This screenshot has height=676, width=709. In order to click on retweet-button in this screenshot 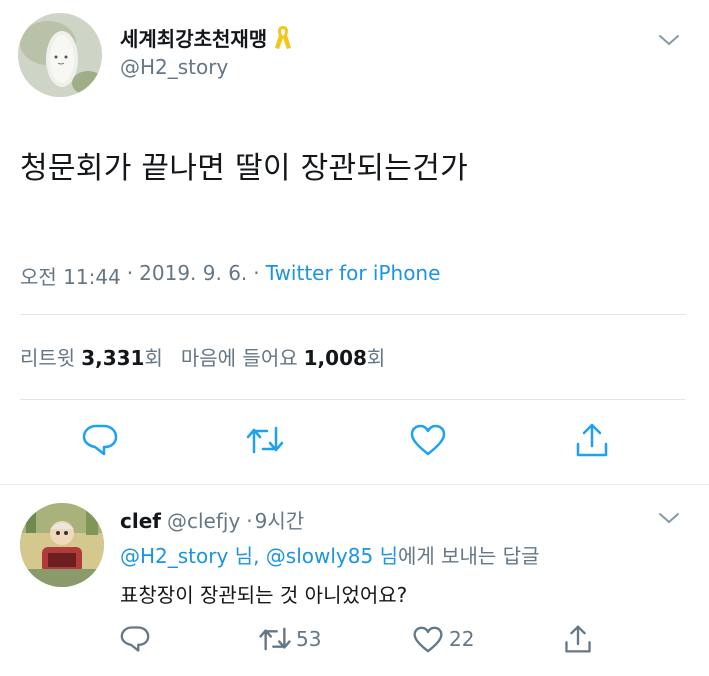, I will do `click(265, 440)`.